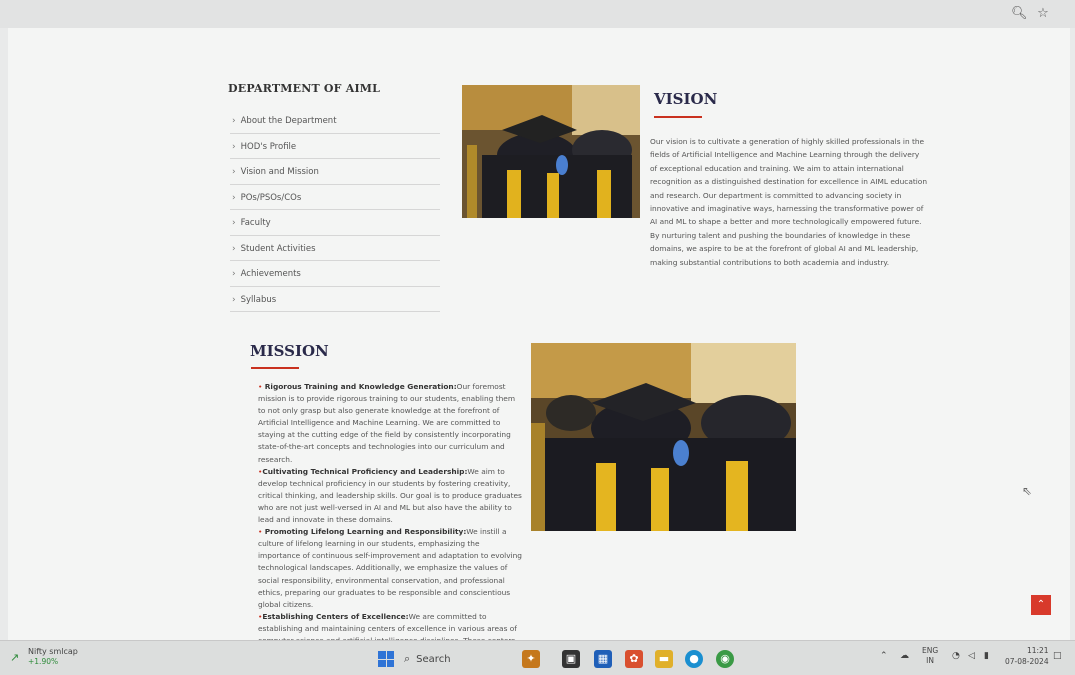  What do you see at coordinates (335, 274) in the screenshot?
I see `nav-item-achievements: › Achievements` at bounding box center [335, 274].